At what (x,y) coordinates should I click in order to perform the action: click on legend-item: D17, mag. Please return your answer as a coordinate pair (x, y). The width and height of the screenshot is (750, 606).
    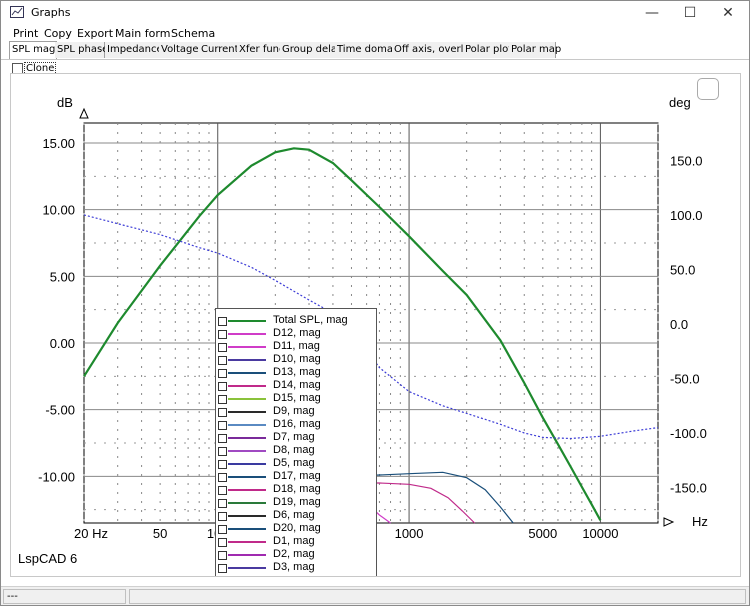
    Looking at the image, I should click on (296, 476).